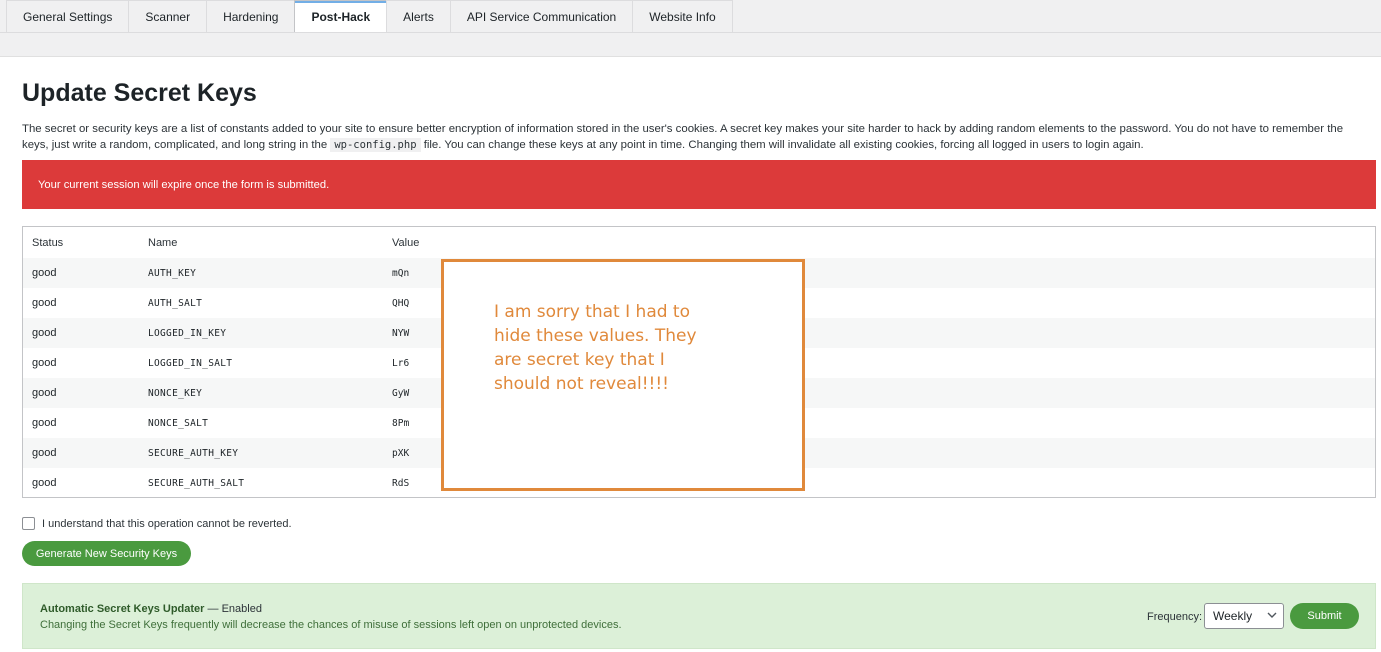  Describe the element at coordinates (401, 453) in the screenshot. I see `row-value: pXK` at that location.